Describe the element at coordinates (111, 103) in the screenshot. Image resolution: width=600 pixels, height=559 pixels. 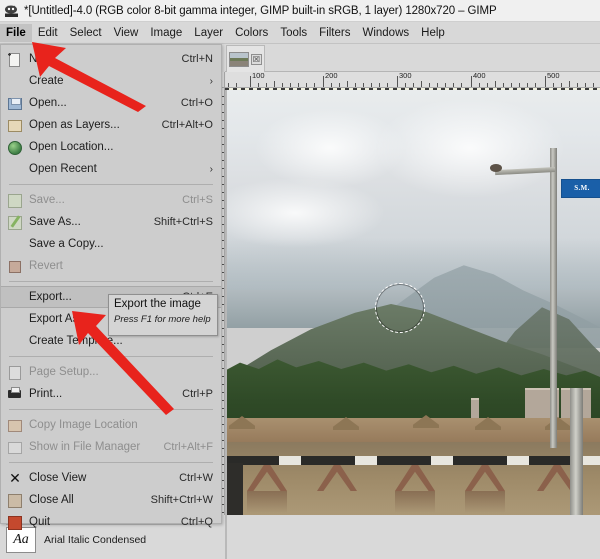
I see `menu-item-open: Open... Ctrl+O` at that location.